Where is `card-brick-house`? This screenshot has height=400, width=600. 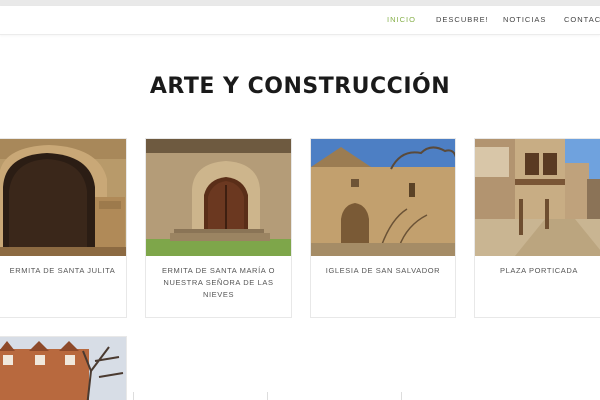
card-brick-house is located at coordinates (63, 368).